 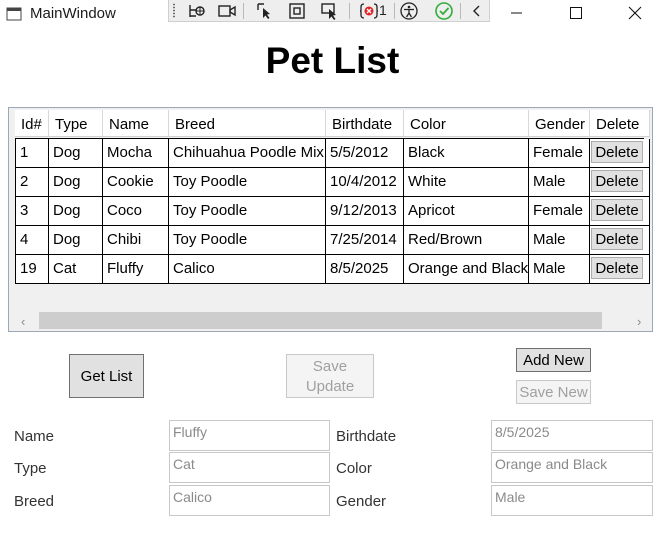 What do you see at coordinates (466, 240) in the screenshot?
I see `cell-color: Red/Brown` at bounding box center [466, 240].